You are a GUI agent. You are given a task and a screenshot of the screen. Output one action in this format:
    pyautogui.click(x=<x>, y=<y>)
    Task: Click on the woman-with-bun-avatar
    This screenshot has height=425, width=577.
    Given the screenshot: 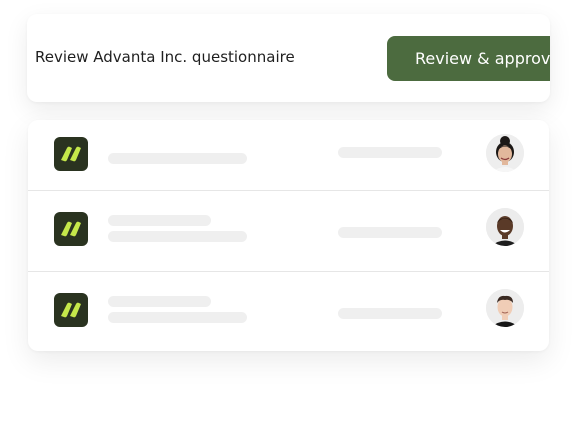 What is the action you would take?
    pyautogui.click(x=505, y=153)
    